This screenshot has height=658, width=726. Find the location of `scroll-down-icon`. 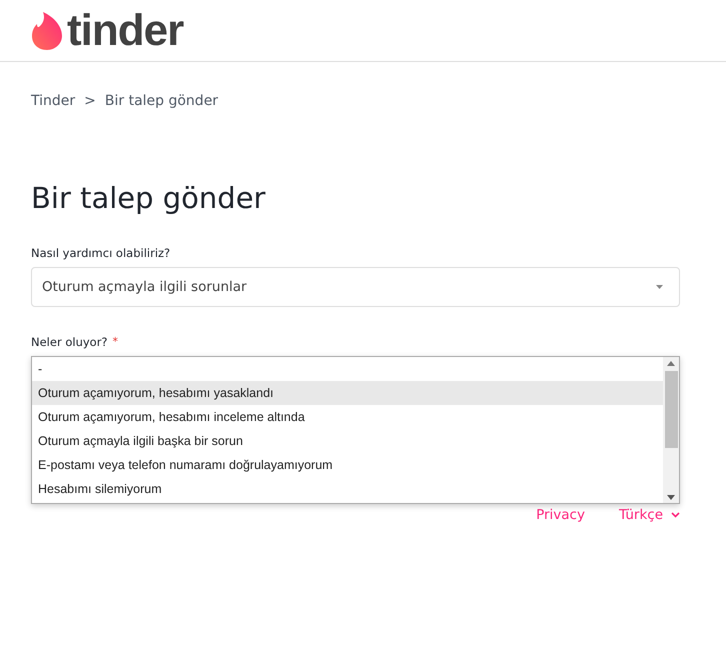

scroll-down-icon is located at coordinates (671, 497).